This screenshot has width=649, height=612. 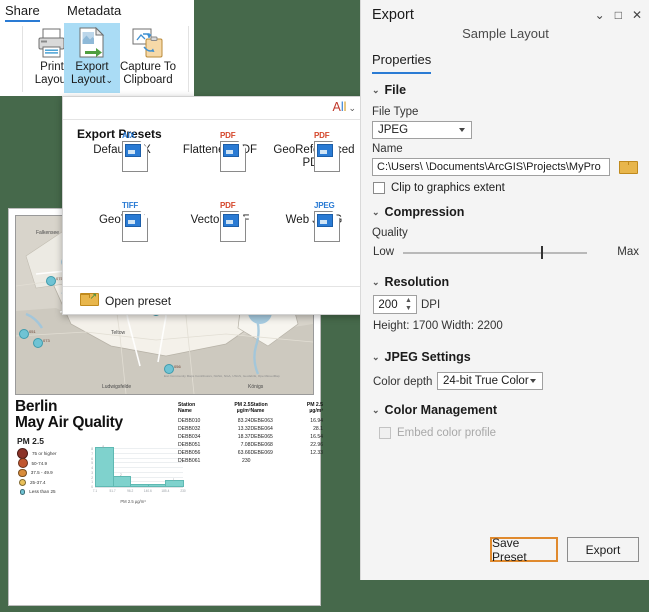 I want to click on file-type-label: File Type, so click(x=395, y=112).